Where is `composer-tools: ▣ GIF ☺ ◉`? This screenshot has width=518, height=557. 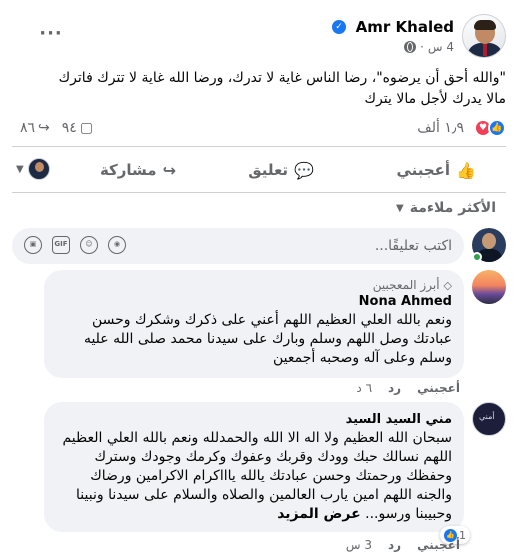
composer-tools: ▣ GIF ☺ ◉ is located at coordinates (75, 245).